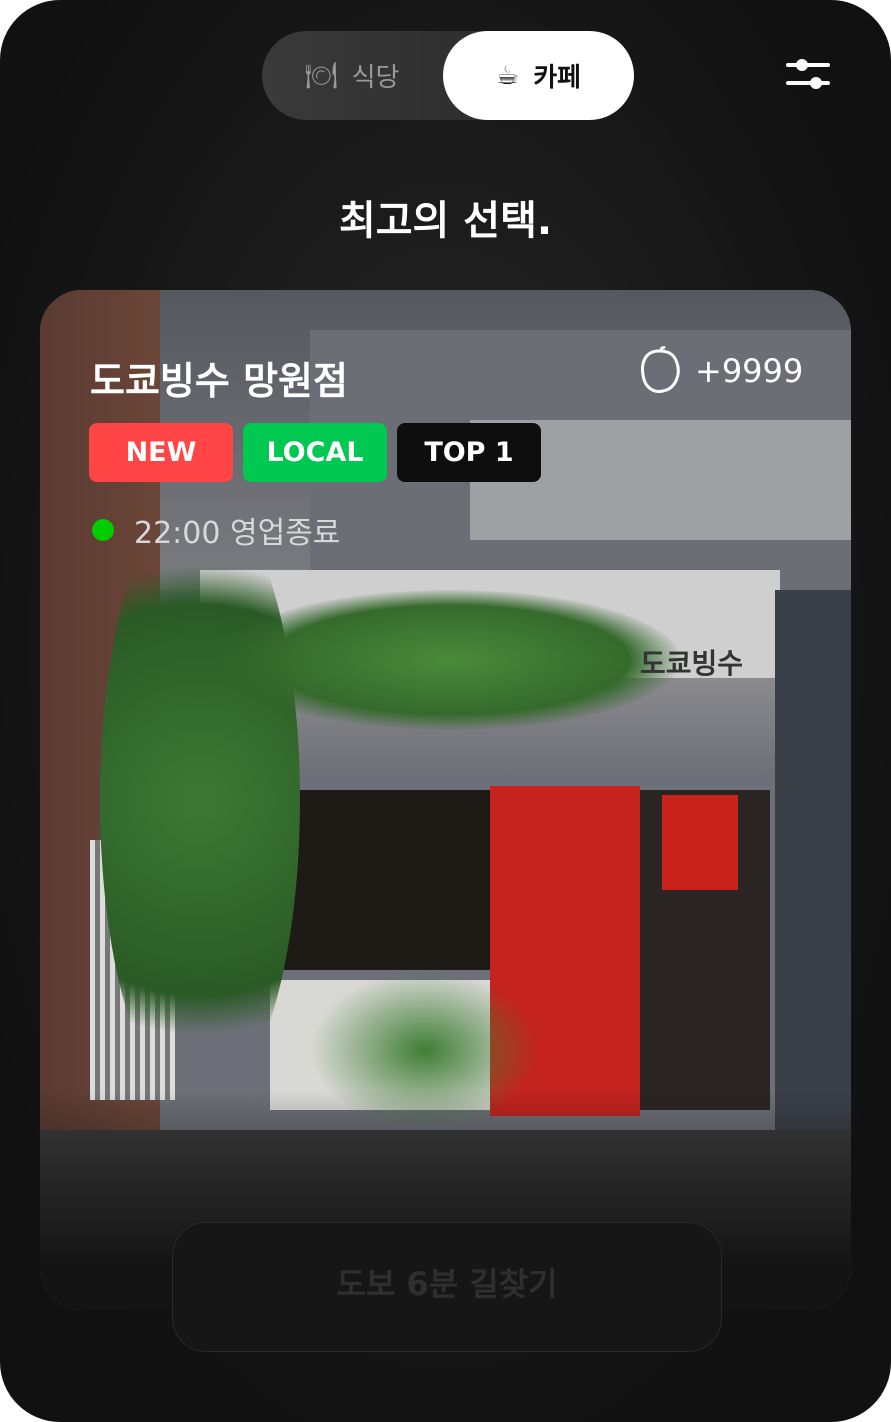 Image resolution: width=891 pixels, height=1422 pixels. Describe the element at coordinates (808, 74) in the screenshot. I see `filter-sliders-icon` at that location.